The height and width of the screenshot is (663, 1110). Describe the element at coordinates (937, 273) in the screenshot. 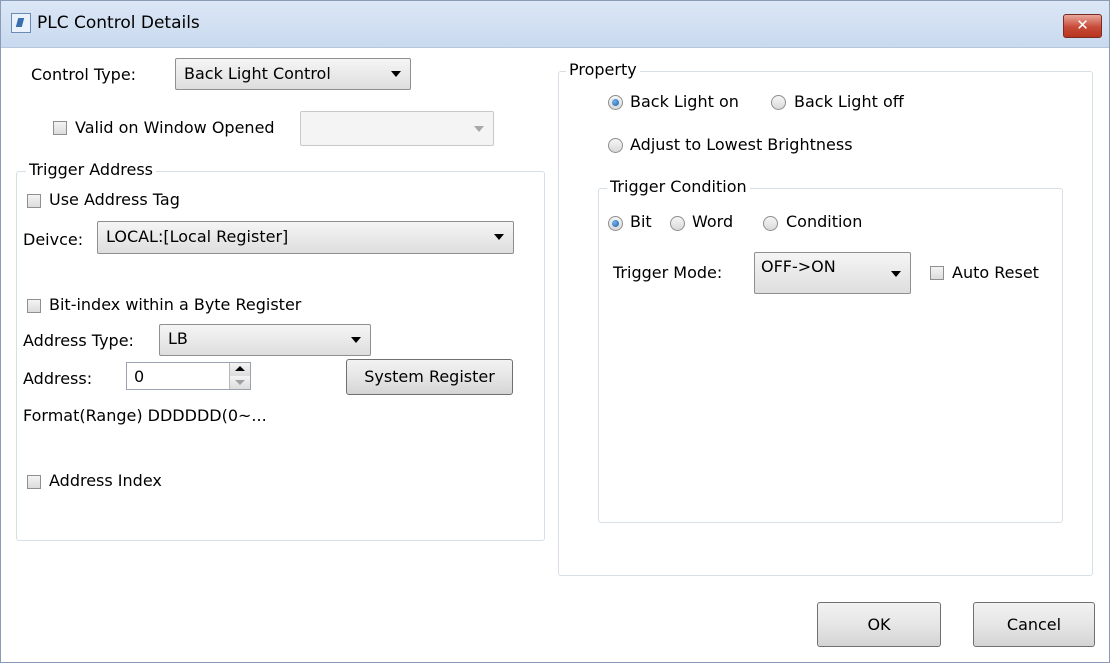

I see `auto-reset-checkbox` at that location.